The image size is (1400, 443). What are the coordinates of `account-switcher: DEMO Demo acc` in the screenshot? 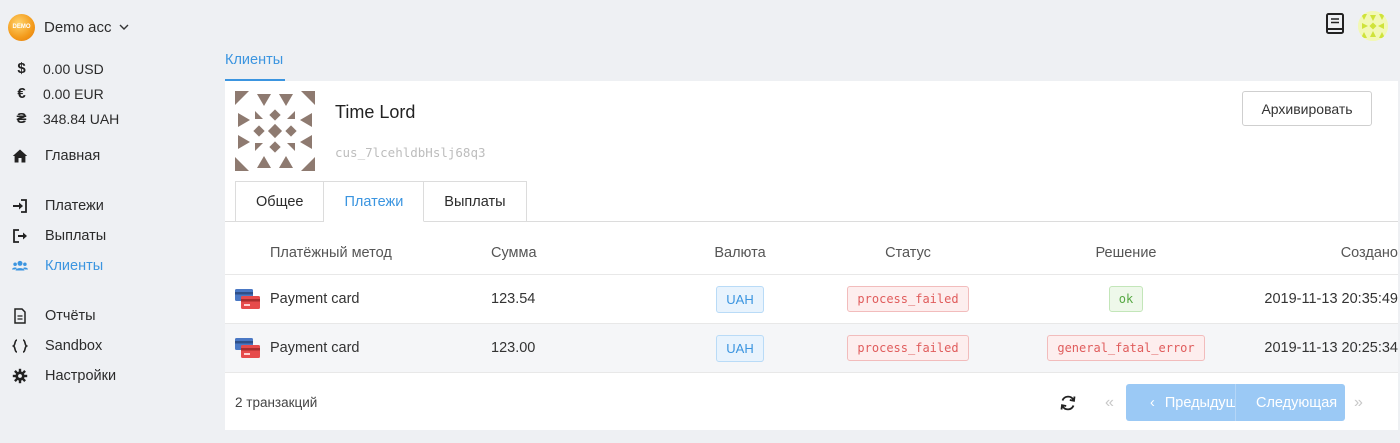 It's located at (69, 27).